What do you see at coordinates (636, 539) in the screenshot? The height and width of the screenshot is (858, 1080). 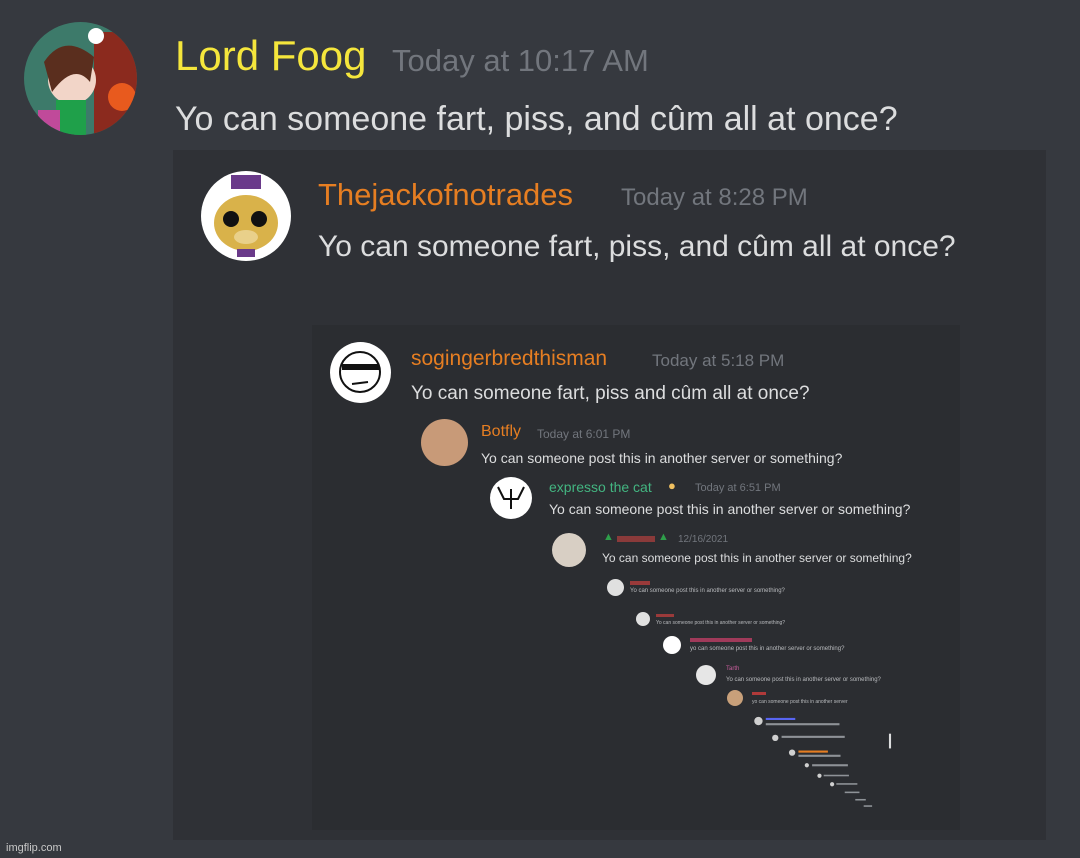 I see `author-quoted-5-redacted` at bounding box center [636, 539].